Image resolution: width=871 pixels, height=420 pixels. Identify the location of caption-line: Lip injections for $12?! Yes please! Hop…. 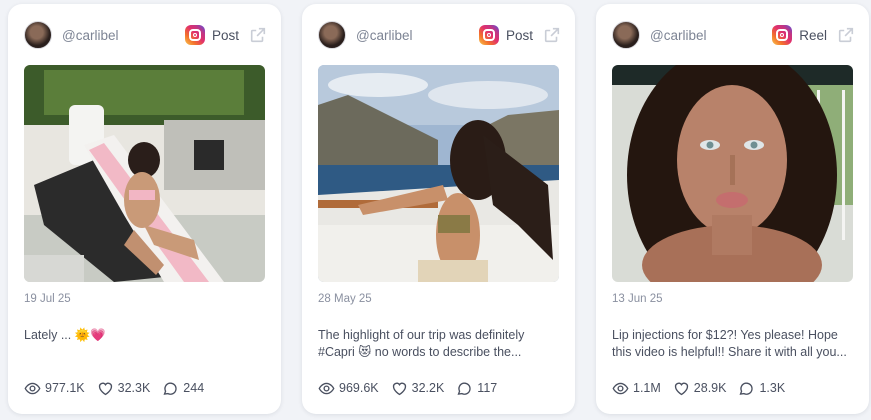
(725, 335).